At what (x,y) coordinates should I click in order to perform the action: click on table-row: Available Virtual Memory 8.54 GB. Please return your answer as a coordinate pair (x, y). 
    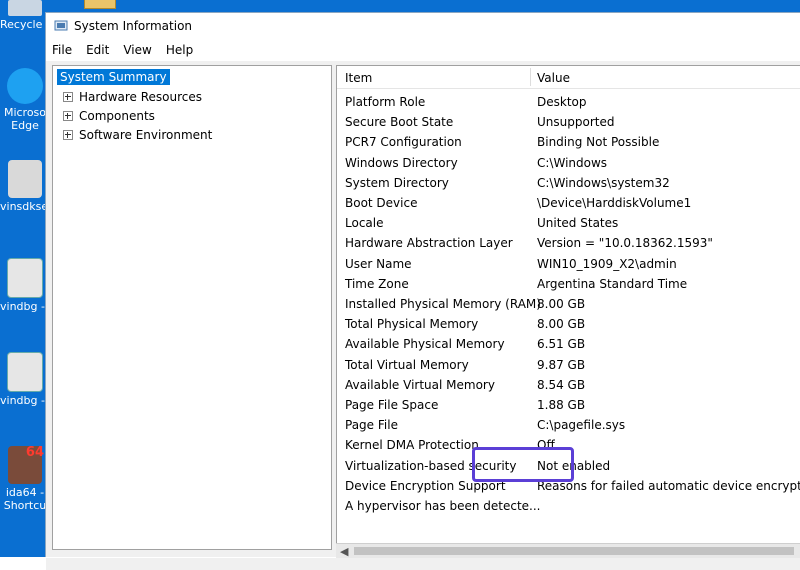
    Looking at the image, I should click on (568, 385).